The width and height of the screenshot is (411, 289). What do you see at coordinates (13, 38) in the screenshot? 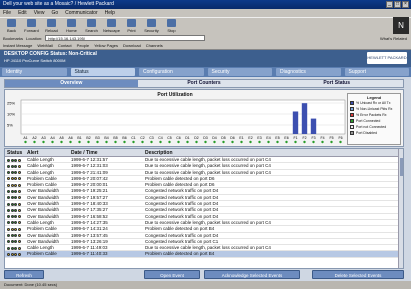
I see `bookmarks-button: Bookmarks` at bounding box center [13, 38].